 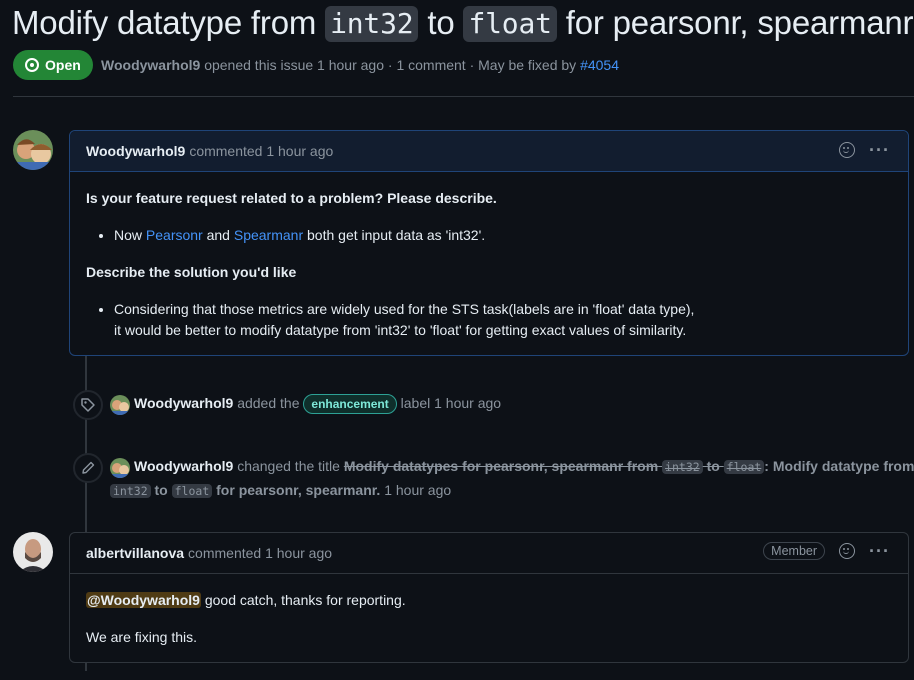 What do you see at coordinates (174, 235) in the screenshot?
I see `pearsonr-link: Pearsonr` at bounding box center [174, 235].